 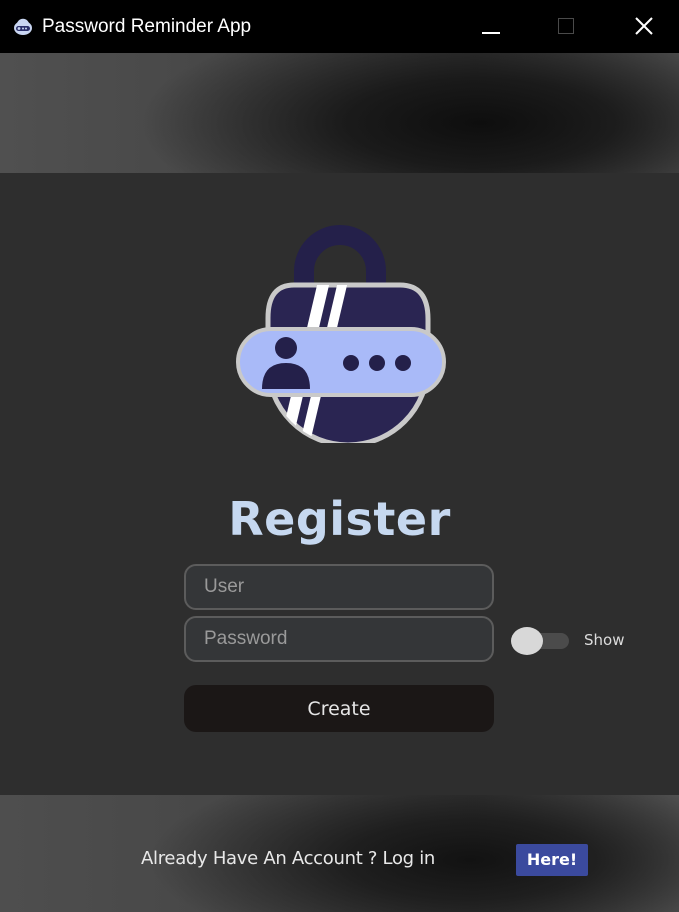 I want to click on register-heading: Register, so click(x=339, y=519).